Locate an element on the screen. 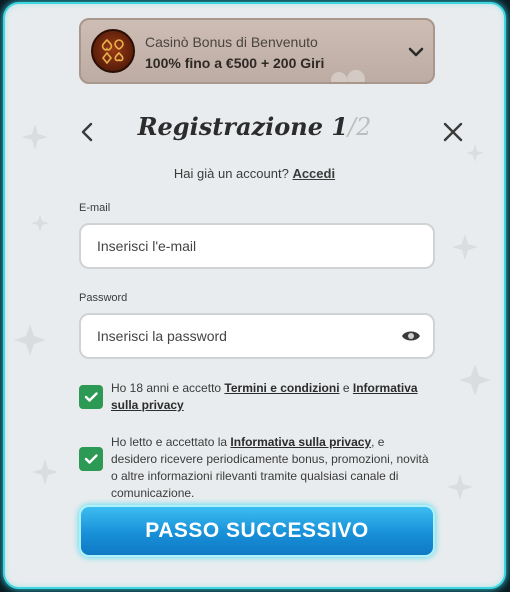  next-step-button: PASSO SUCCESSIVO is located at coordinates (257, 531).